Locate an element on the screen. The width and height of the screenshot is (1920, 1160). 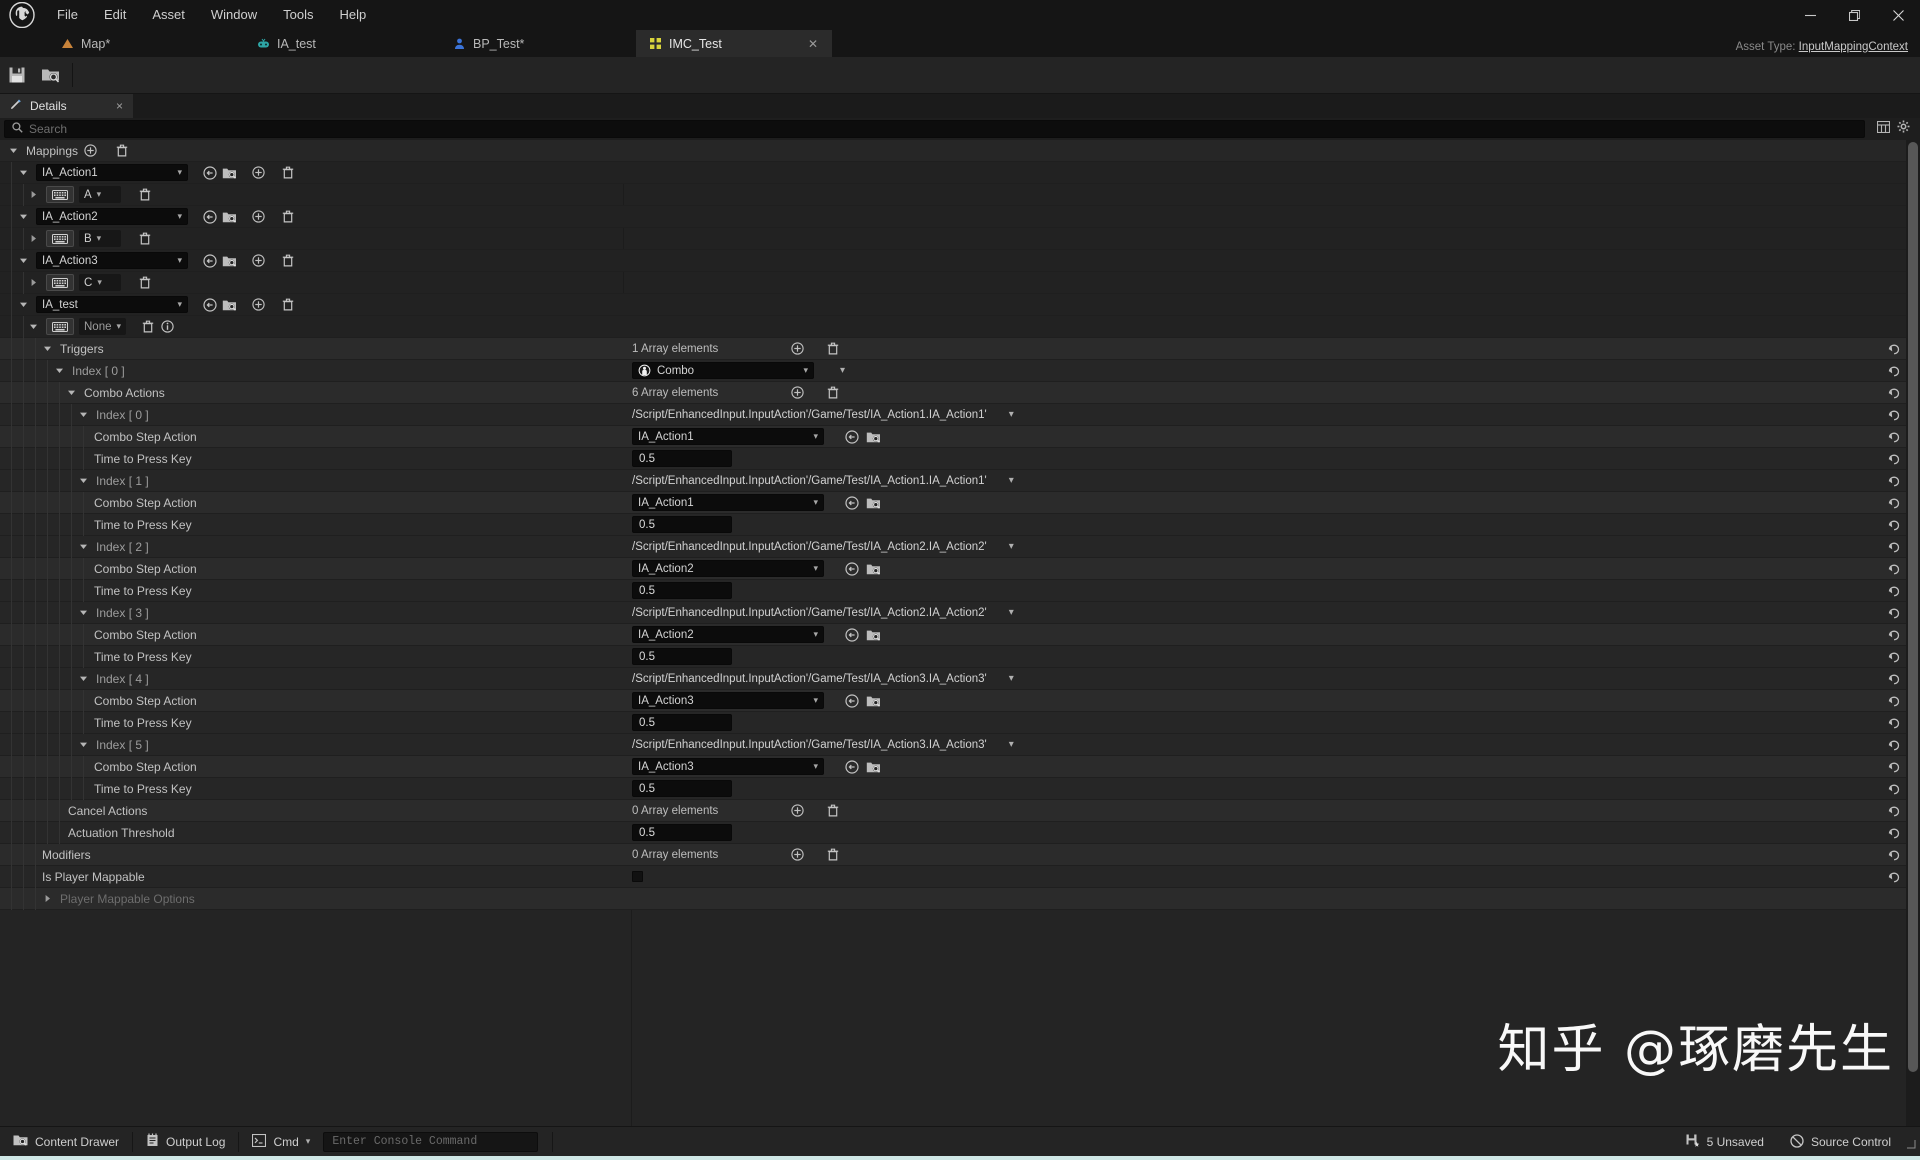
resize-grip is located at coordinates (1910, 1142).